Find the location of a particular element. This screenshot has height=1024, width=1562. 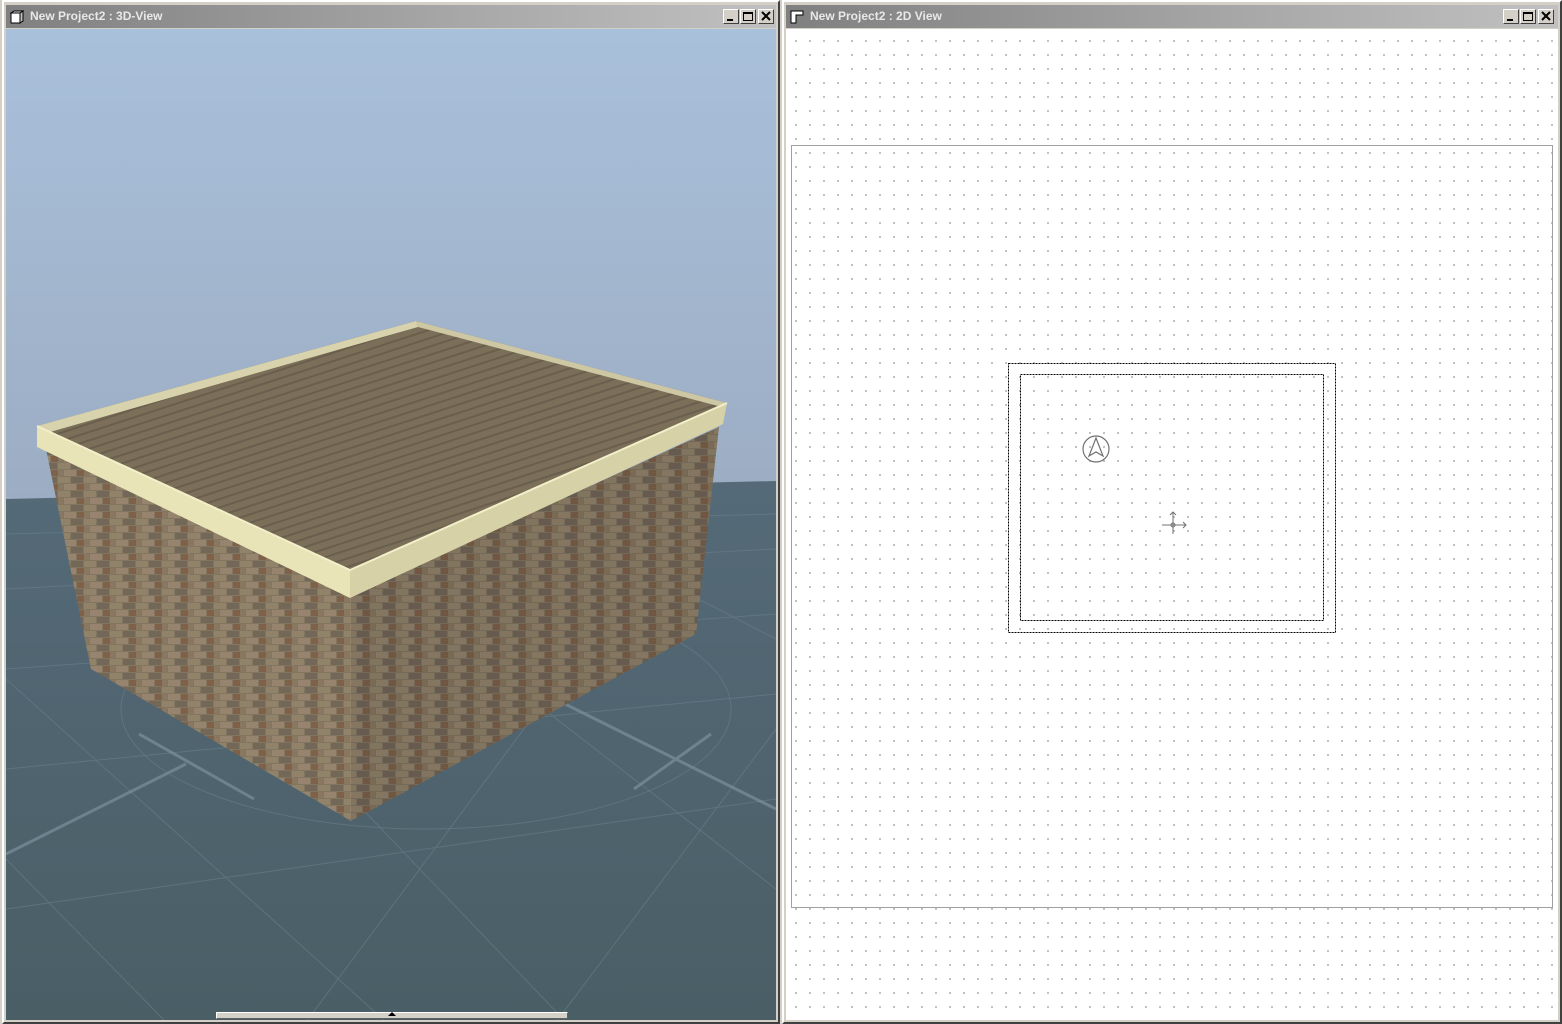

3d-view-title: New Project2 : 3D-View is located at coordinates (96, 16).